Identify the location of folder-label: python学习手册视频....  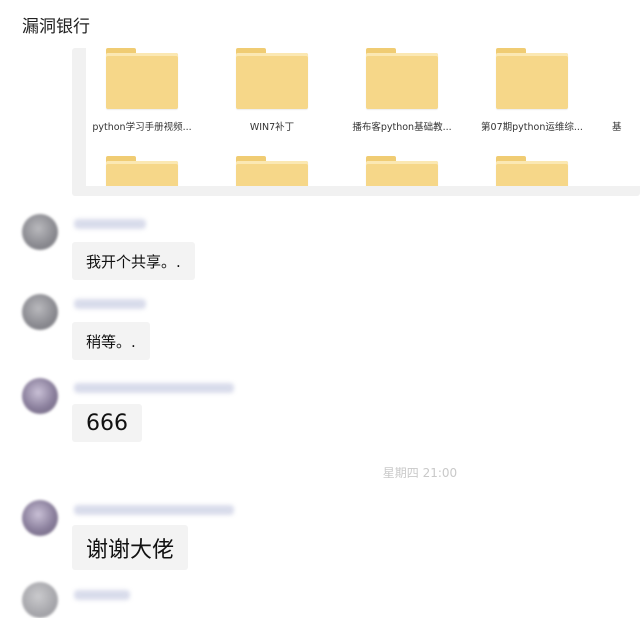
(142, 127).